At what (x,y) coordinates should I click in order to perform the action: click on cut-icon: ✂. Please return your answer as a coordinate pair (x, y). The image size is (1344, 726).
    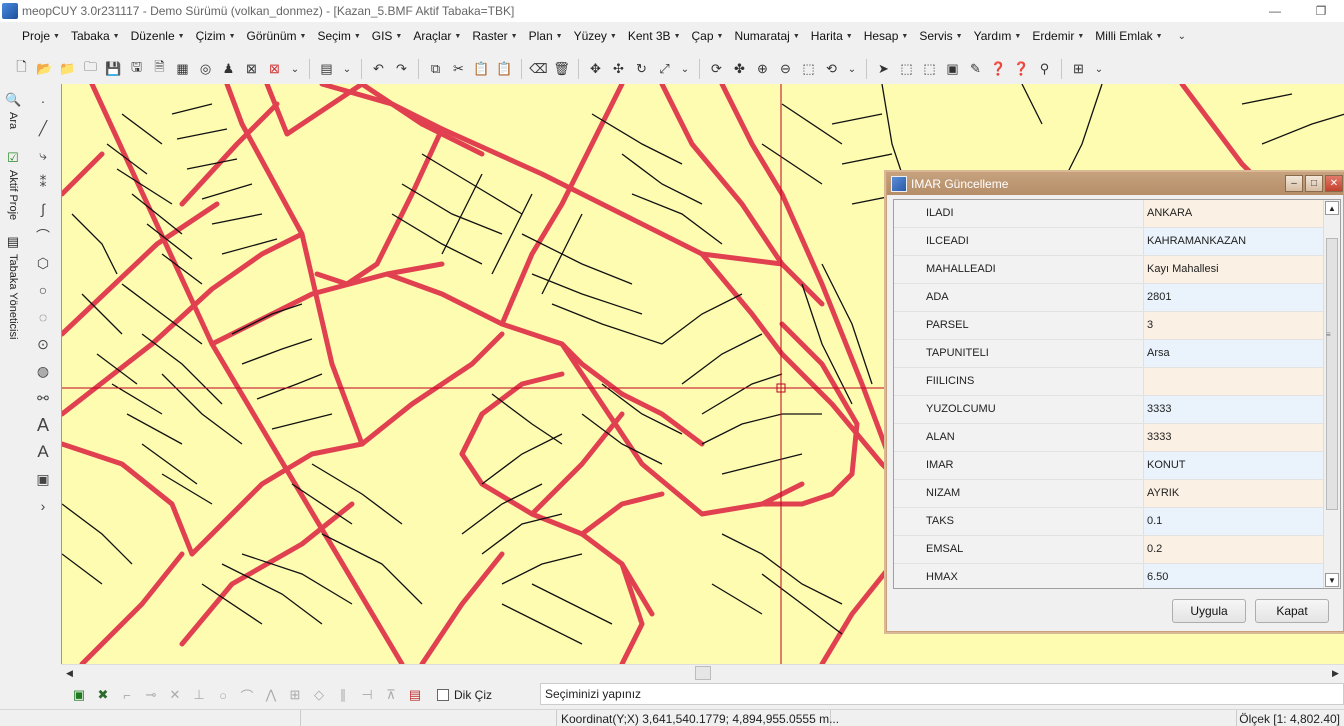
    Looking at the image, I should click on (458, 69).